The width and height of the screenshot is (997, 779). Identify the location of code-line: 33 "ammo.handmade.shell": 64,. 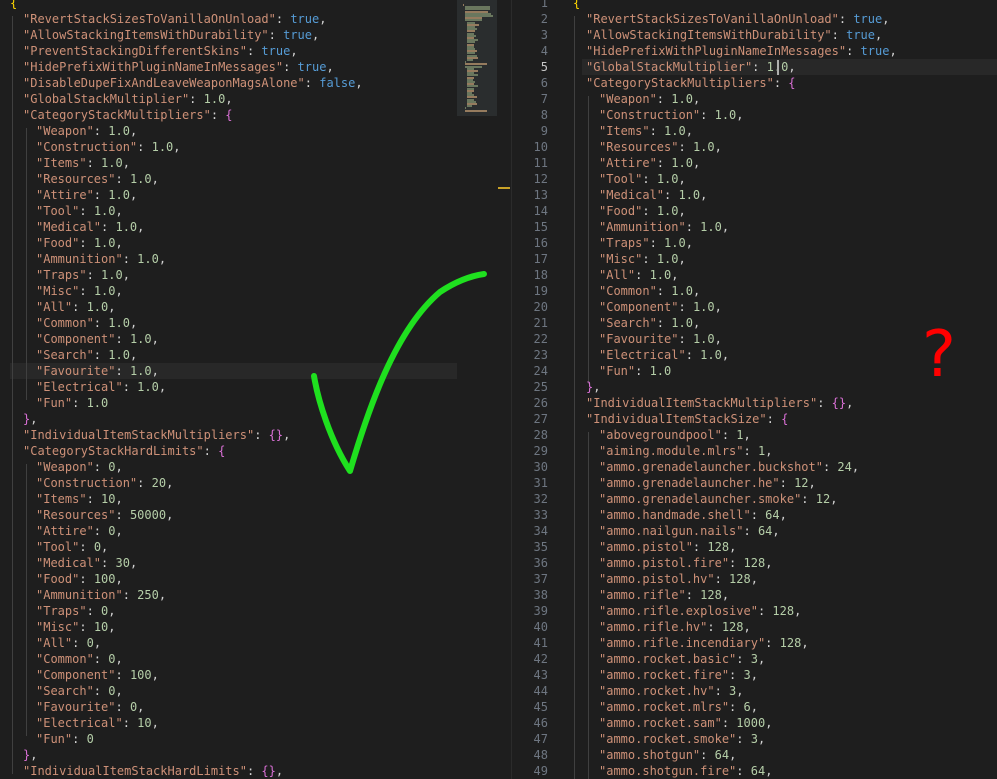
(754, 515).